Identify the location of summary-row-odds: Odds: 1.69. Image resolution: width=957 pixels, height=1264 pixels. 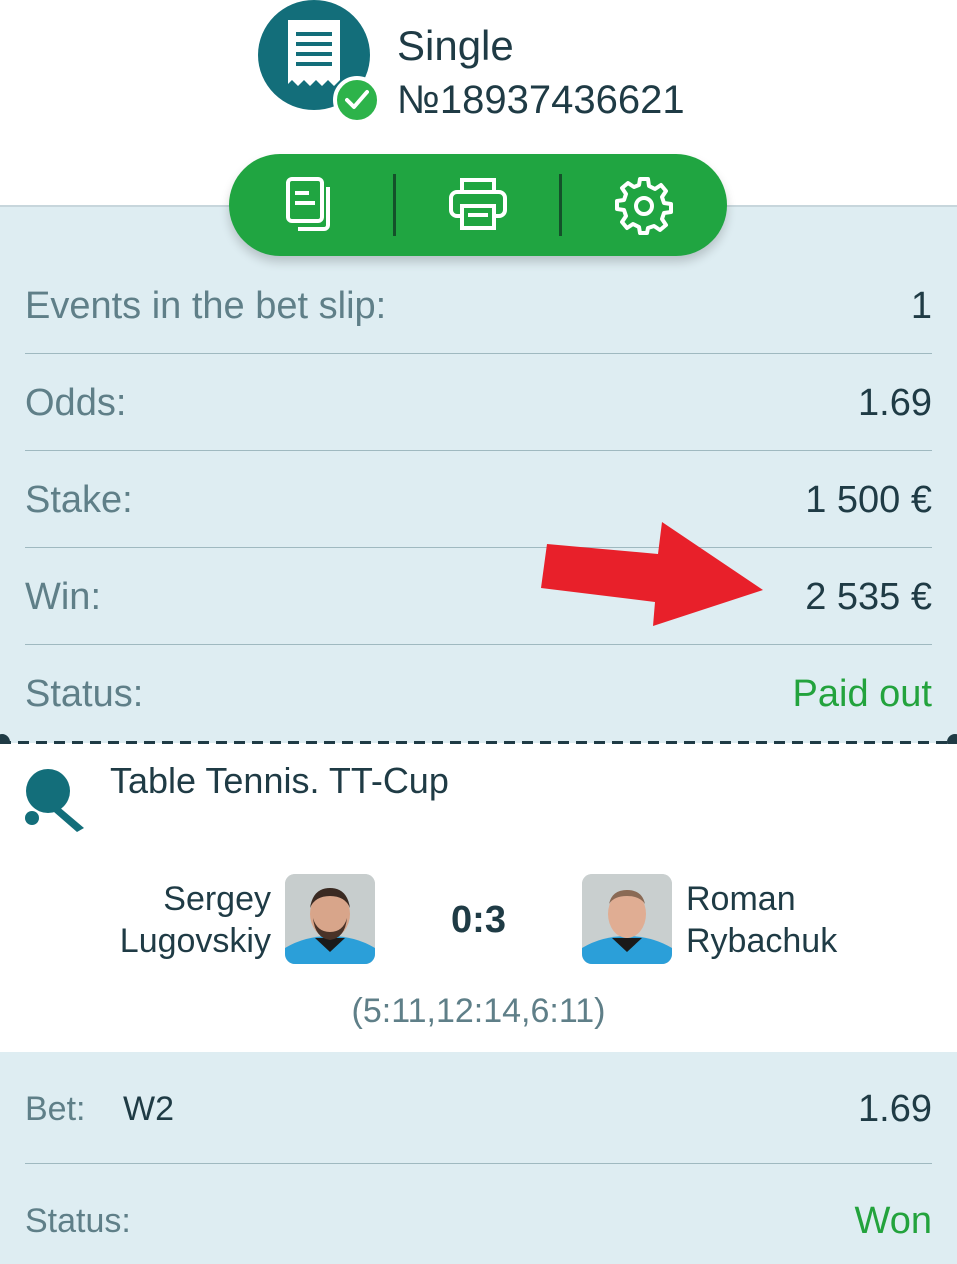
(478, 402).